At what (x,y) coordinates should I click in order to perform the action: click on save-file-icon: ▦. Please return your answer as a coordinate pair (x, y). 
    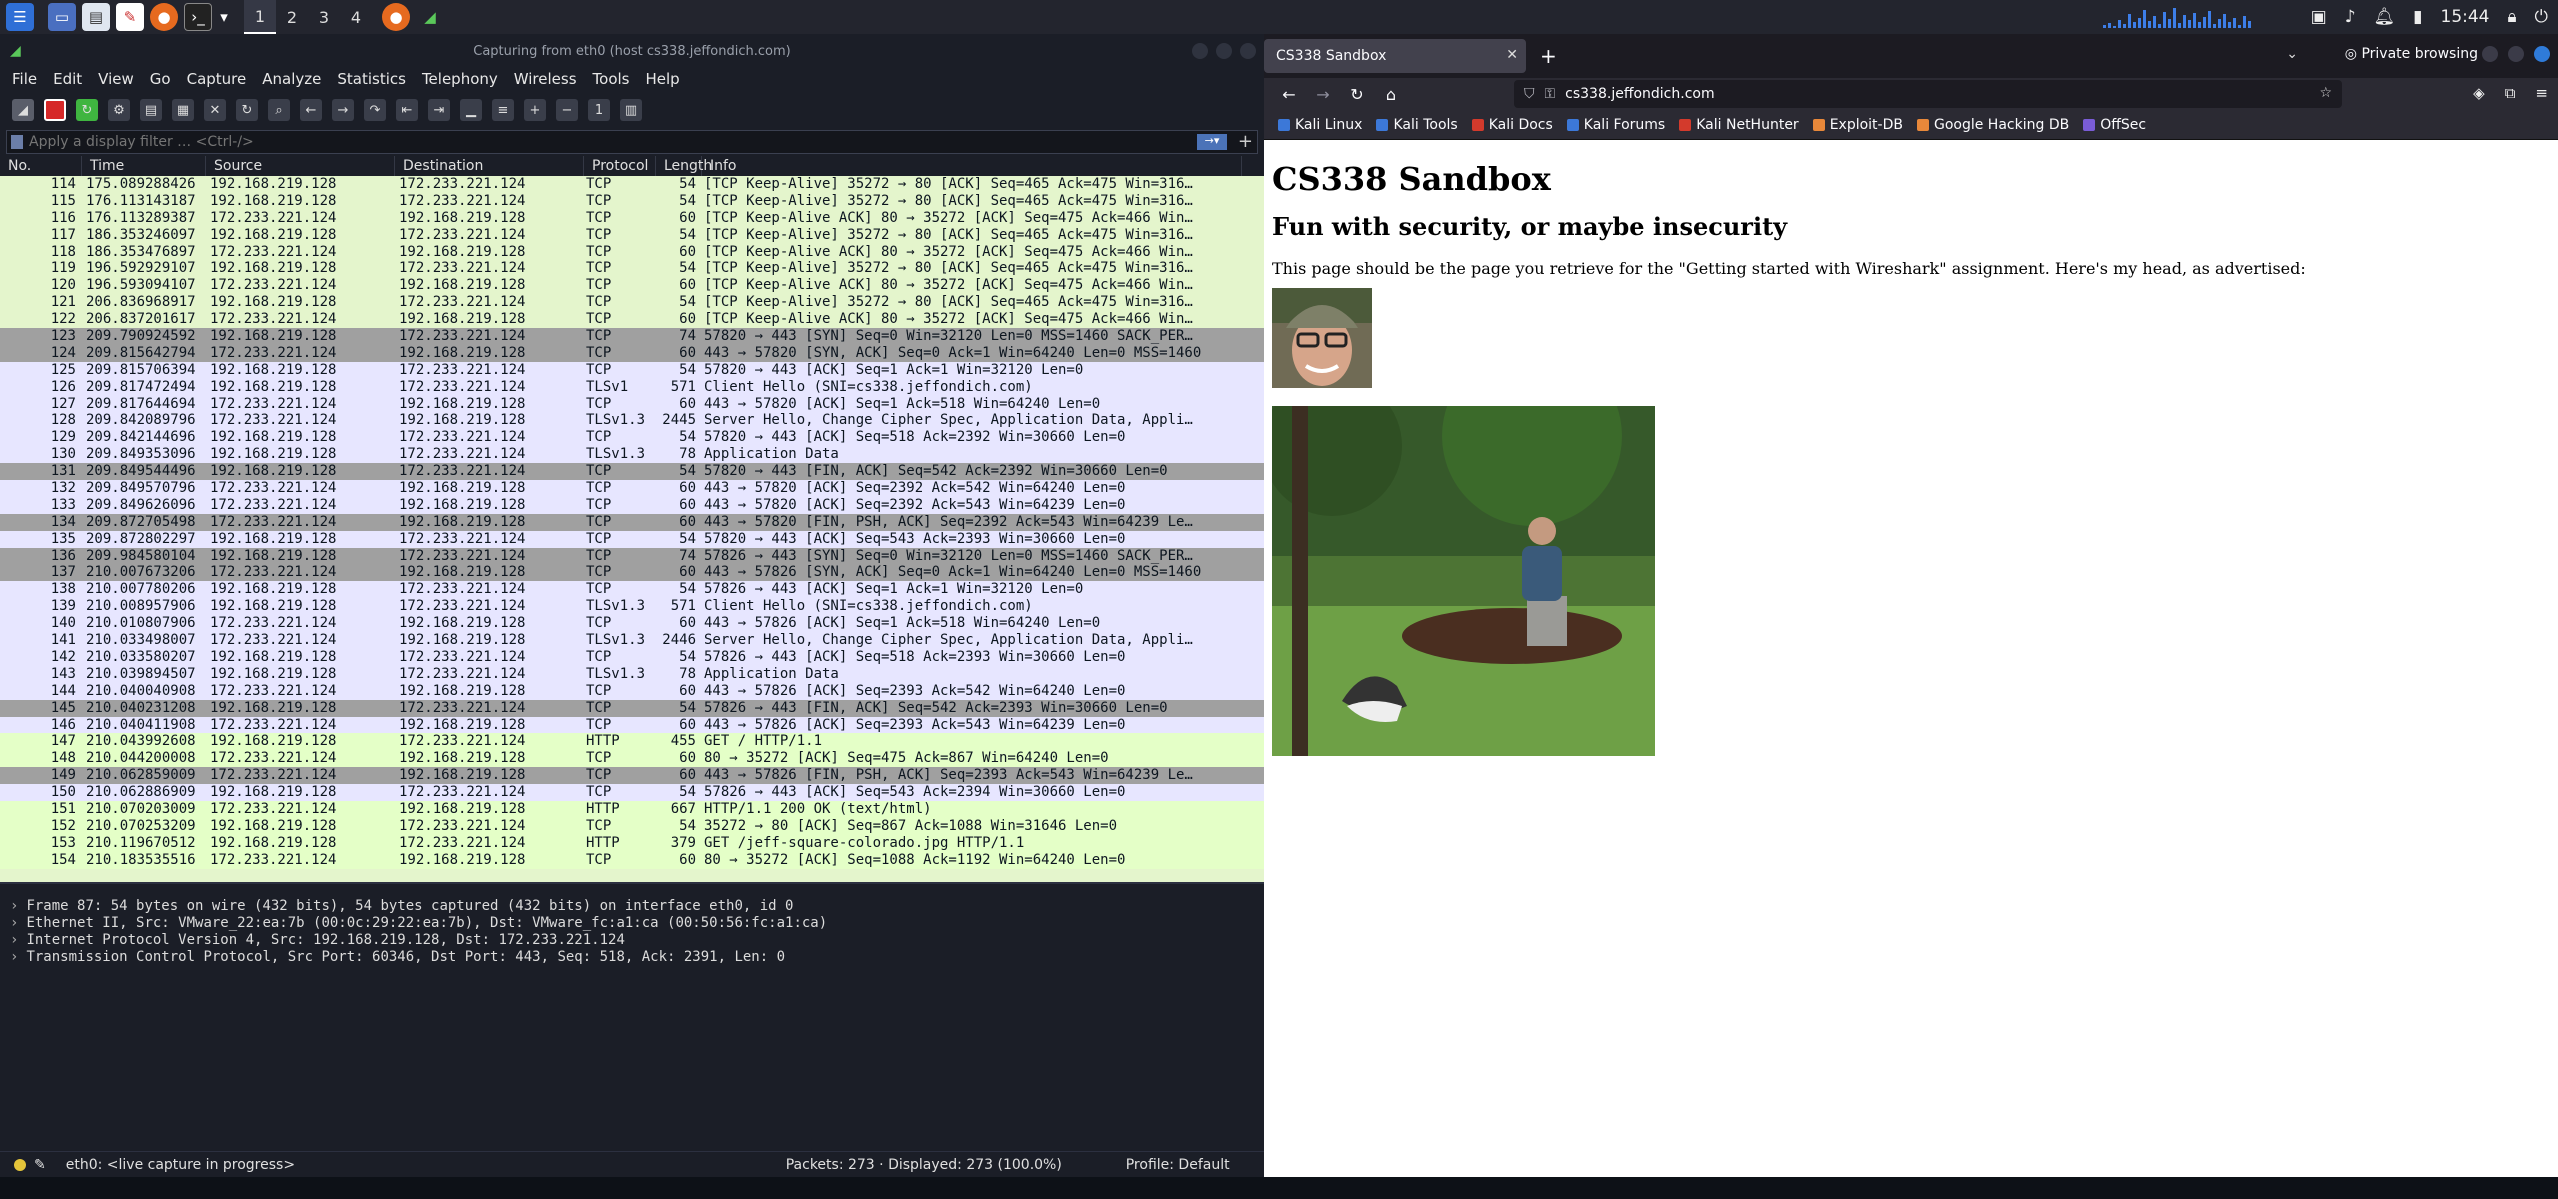
    Looking at the image, I should click on (183, 110).